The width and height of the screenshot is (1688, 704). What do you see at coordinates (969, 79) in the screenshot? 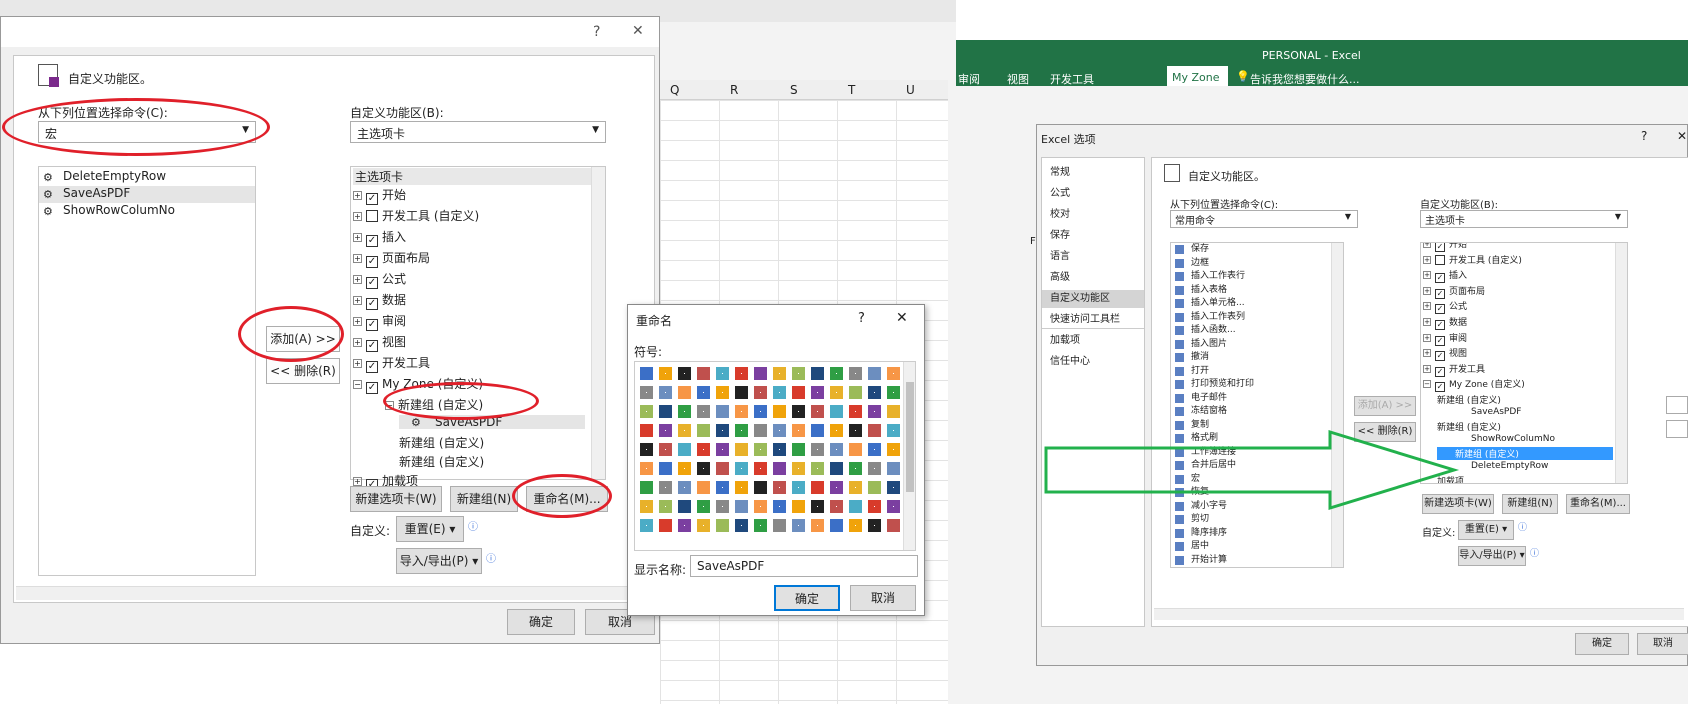
I see `tab-review: 审阅` at bounding box center [969, 79].